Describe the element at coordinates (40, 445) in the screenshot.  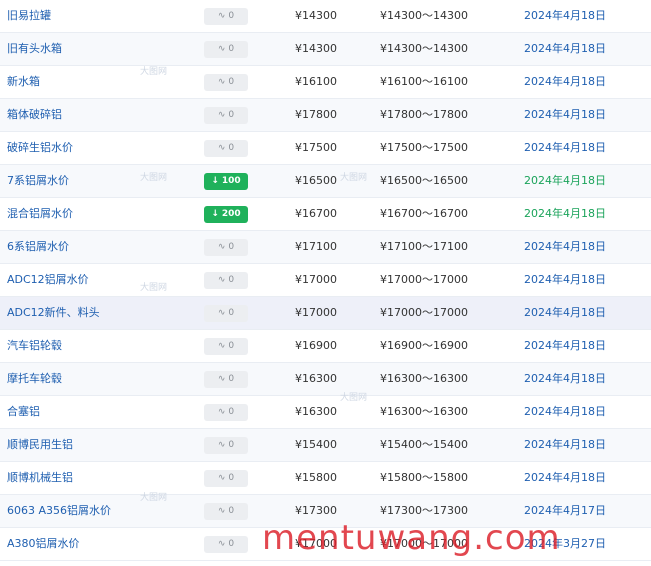
I see `product-name-link: 顺博民用生铝` at that location.